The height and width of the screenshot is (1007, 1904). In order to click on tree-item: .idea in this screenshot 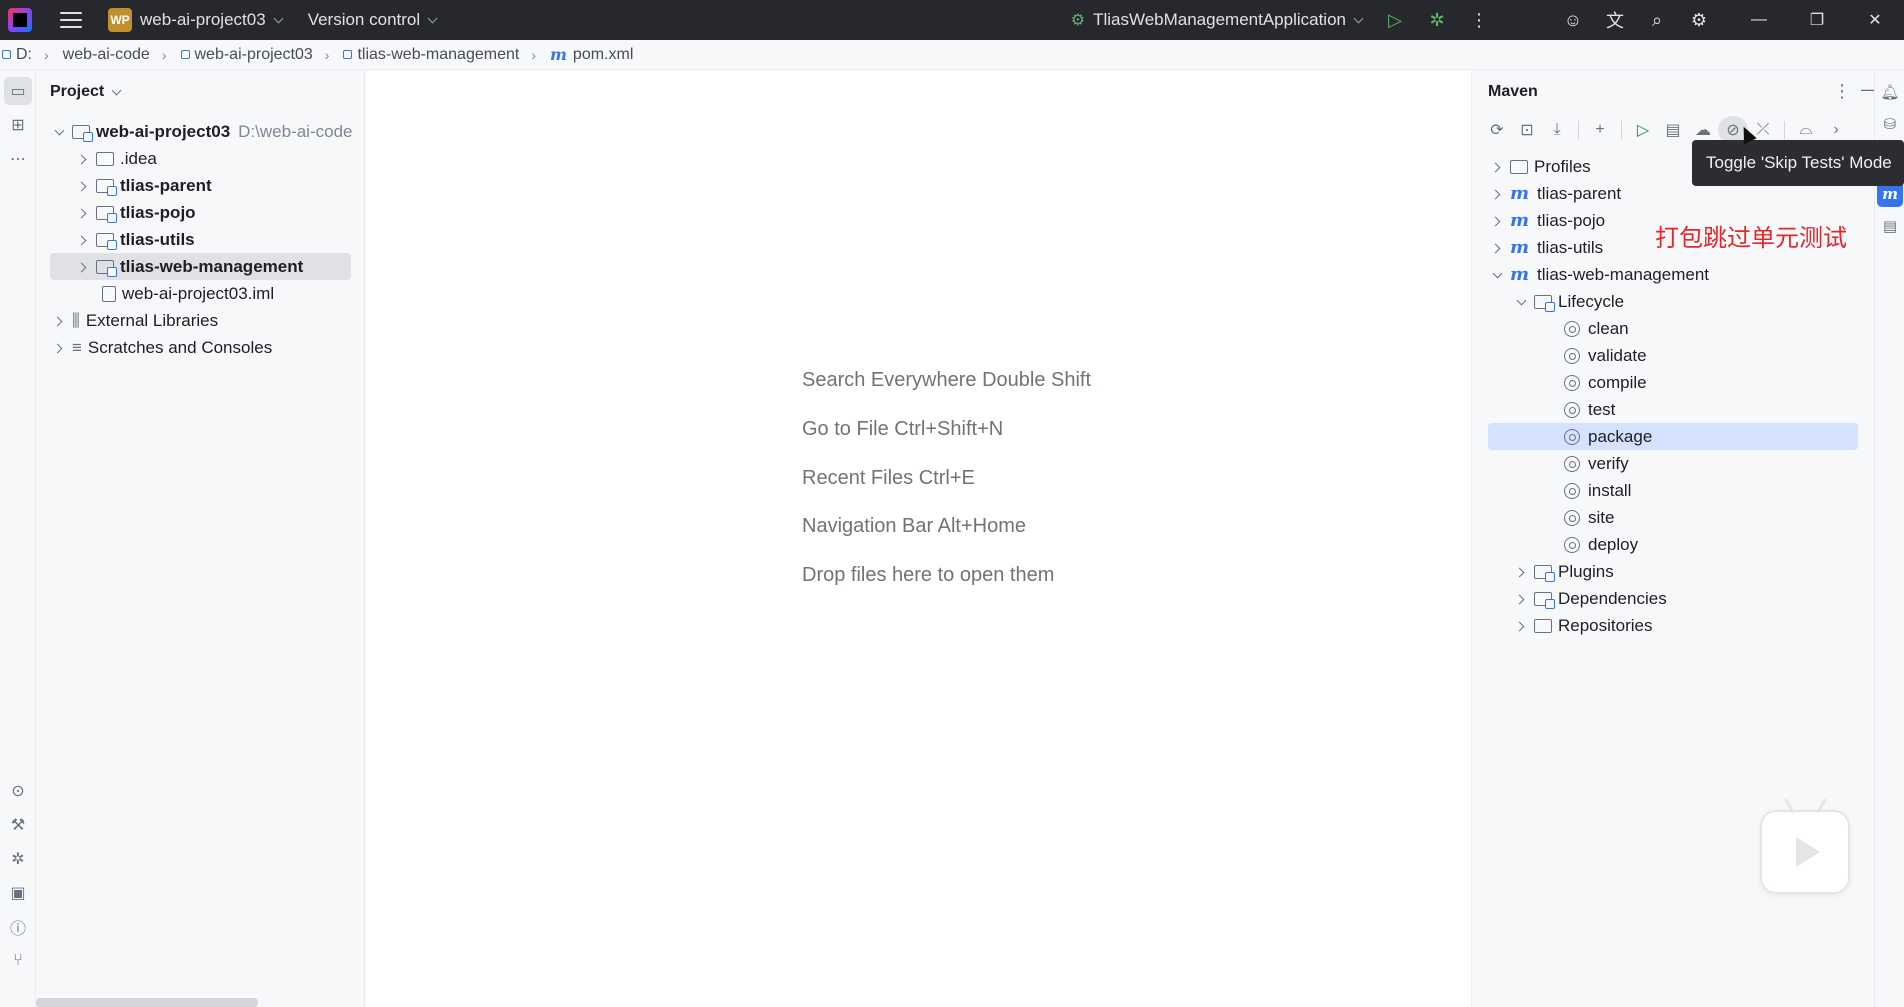, I will do `click(117, 158)`.